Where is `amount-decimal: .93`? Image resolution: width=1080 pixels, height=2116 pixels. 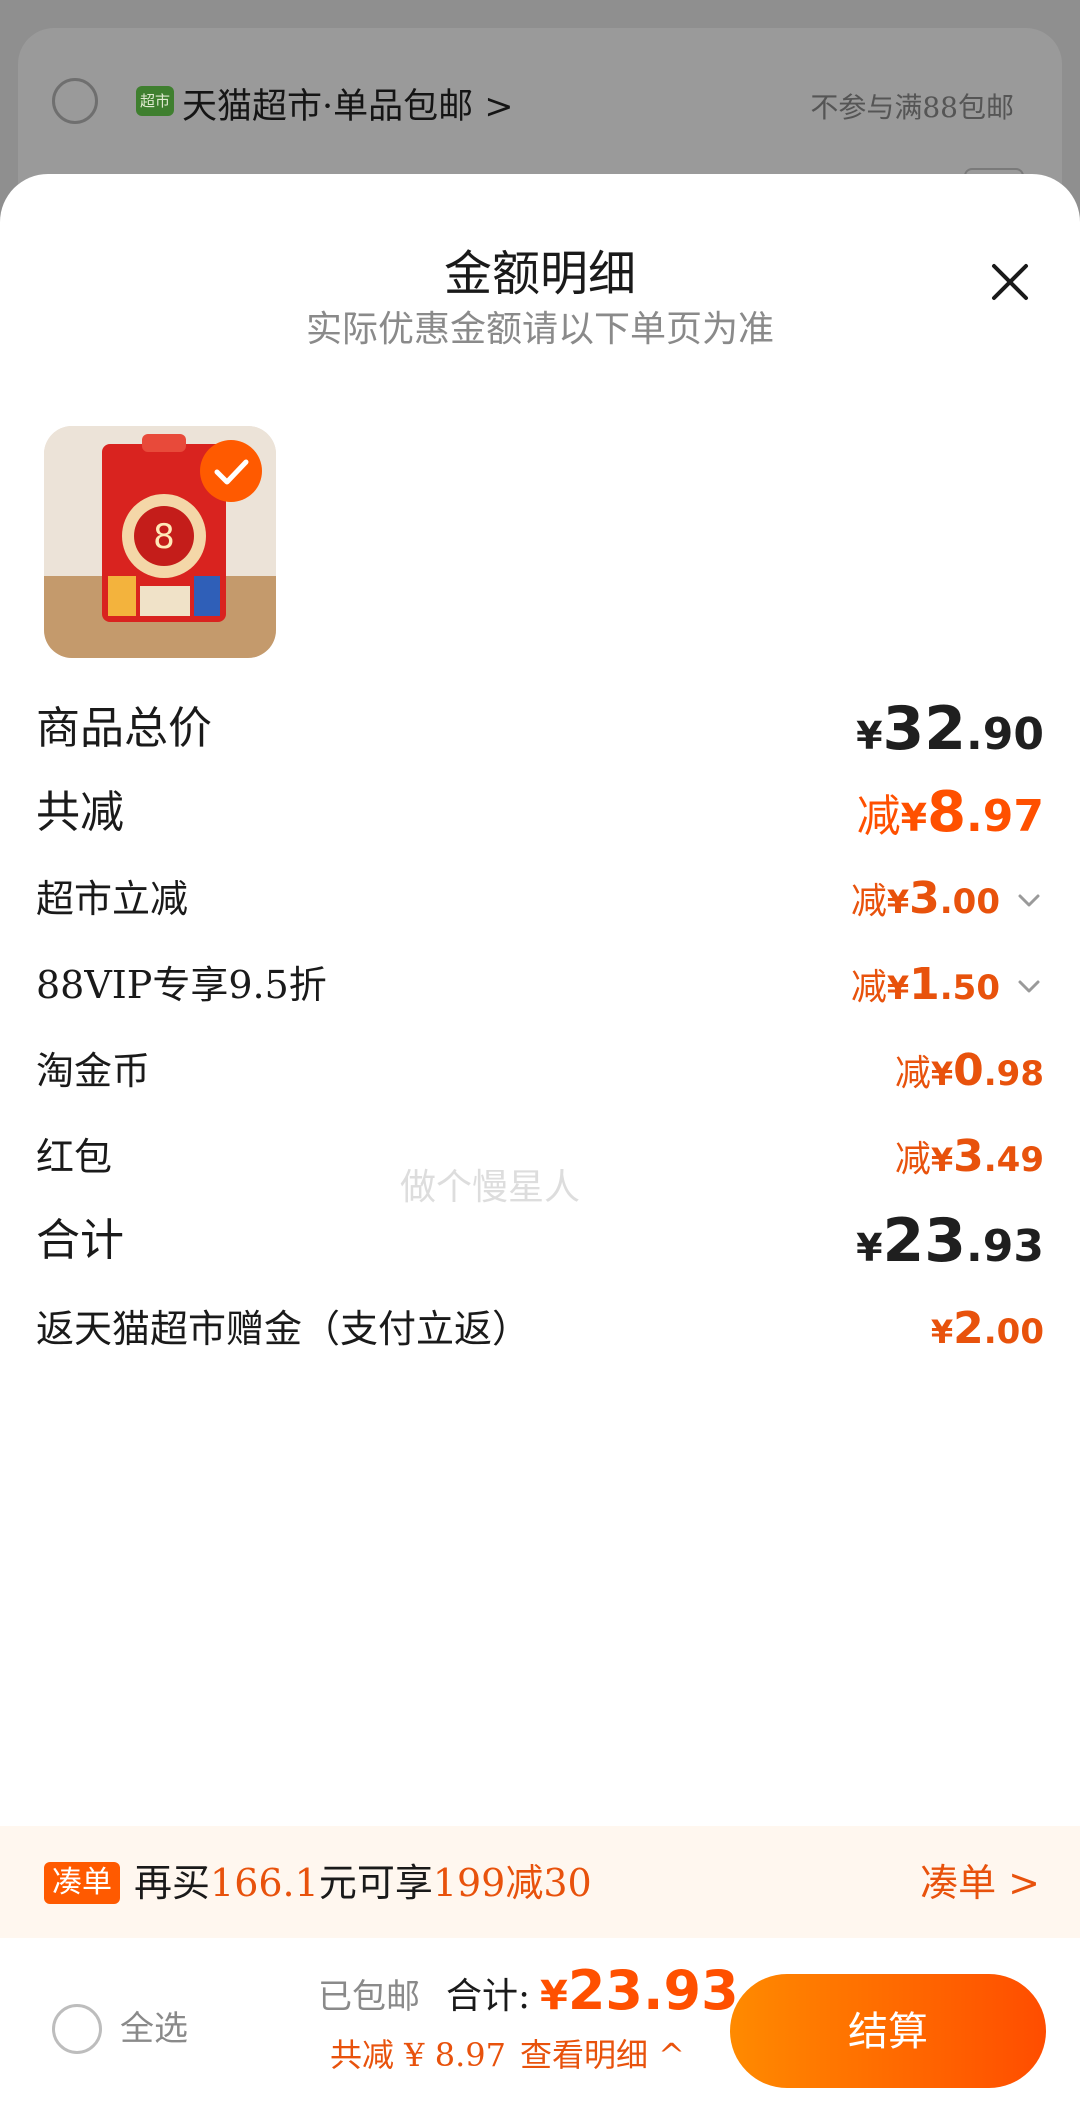 amount-decimal: .93 is located at coordinates (1005, 1246).